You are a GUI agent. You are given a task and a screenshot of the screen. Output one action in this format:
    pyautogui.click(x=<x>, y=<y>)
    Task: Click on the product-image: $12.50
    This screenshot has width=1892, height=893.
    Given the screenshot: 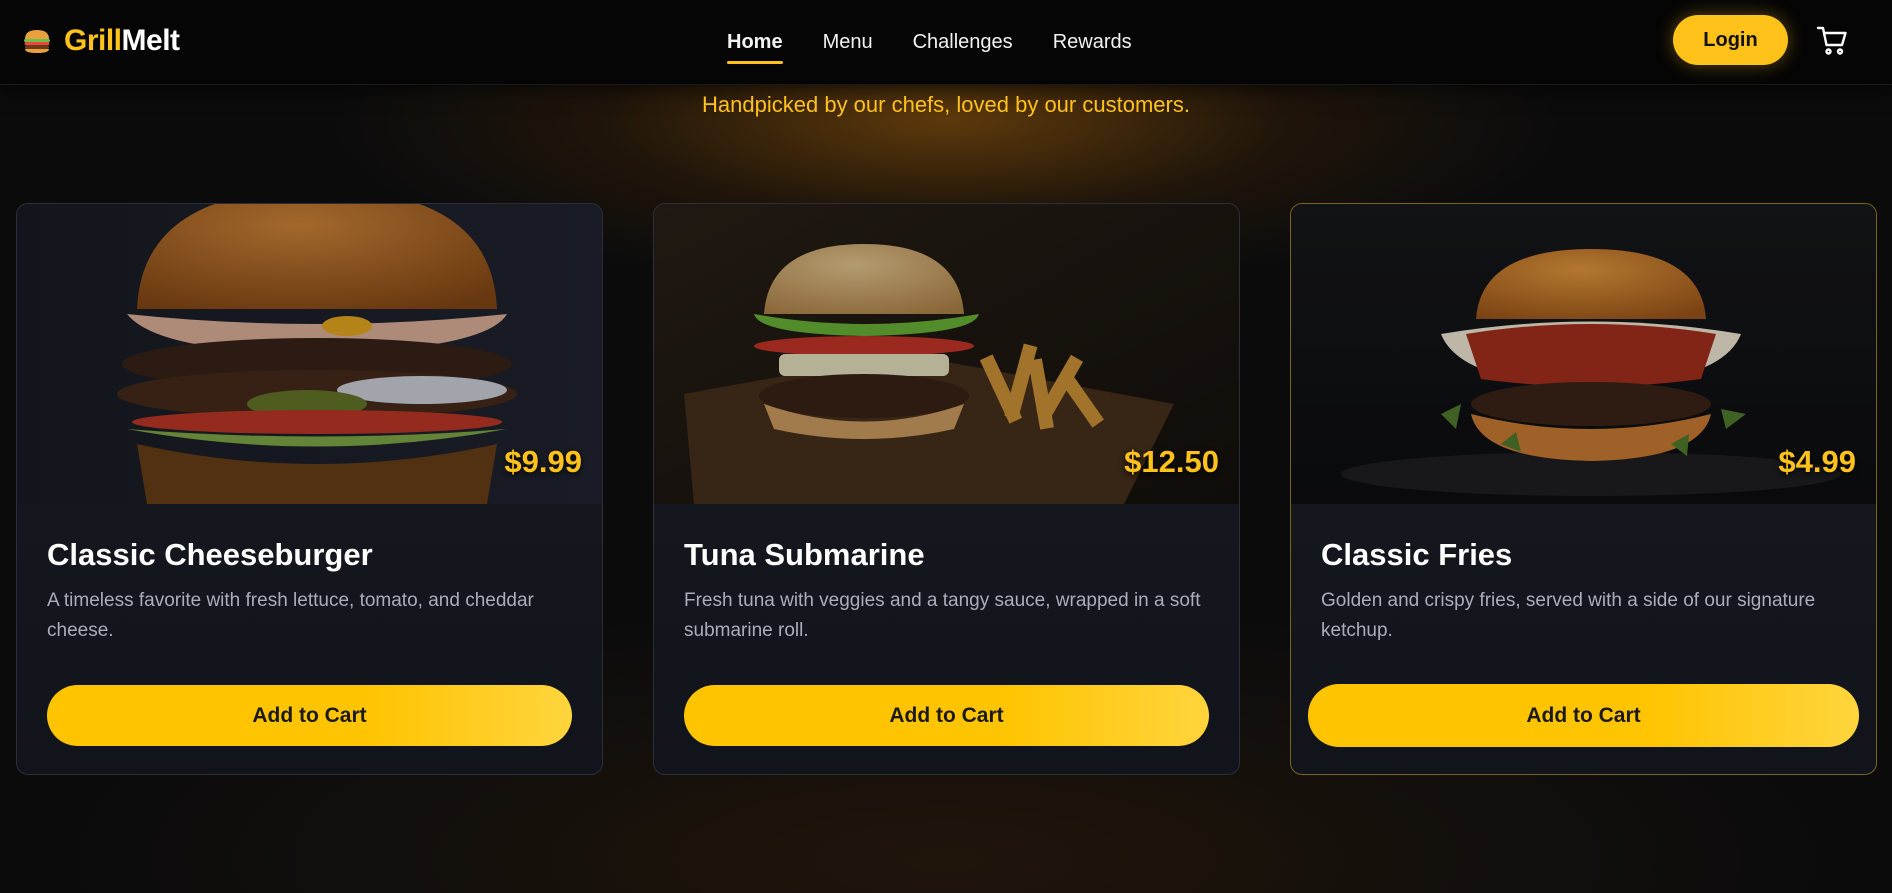 What is the action you would take?
    pyautogui.click(x=946, y=354)
    